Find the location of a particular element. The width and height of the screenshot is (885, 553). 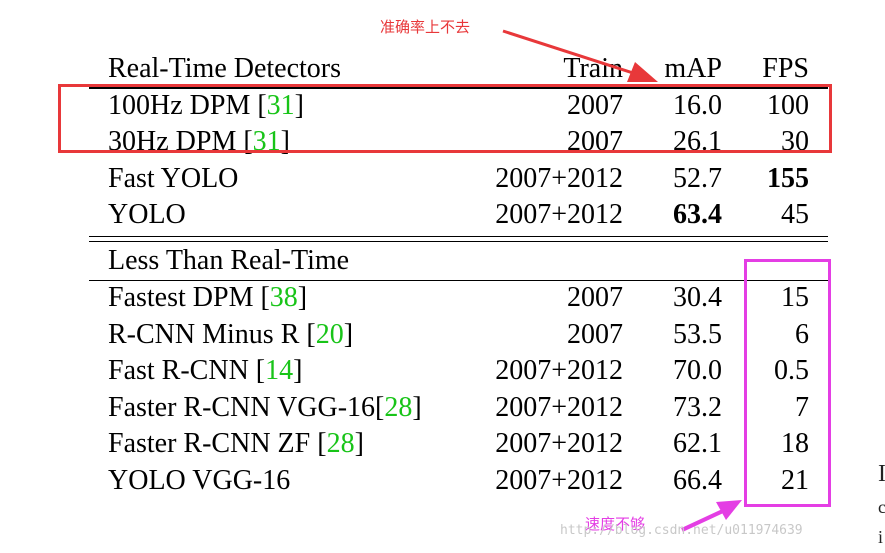

watermark: http://blog.csdn.net/u011974639 is located at coordinates (681, 530).